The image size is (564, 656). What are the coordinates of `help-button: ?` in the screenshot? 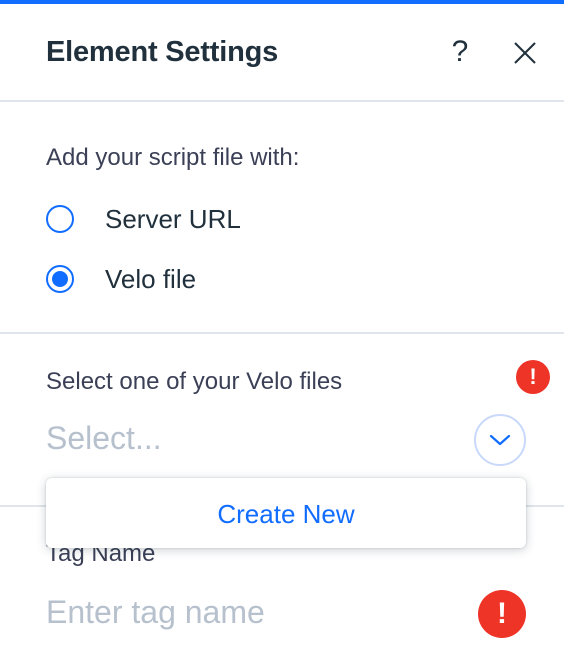 It's located at (460, 52).